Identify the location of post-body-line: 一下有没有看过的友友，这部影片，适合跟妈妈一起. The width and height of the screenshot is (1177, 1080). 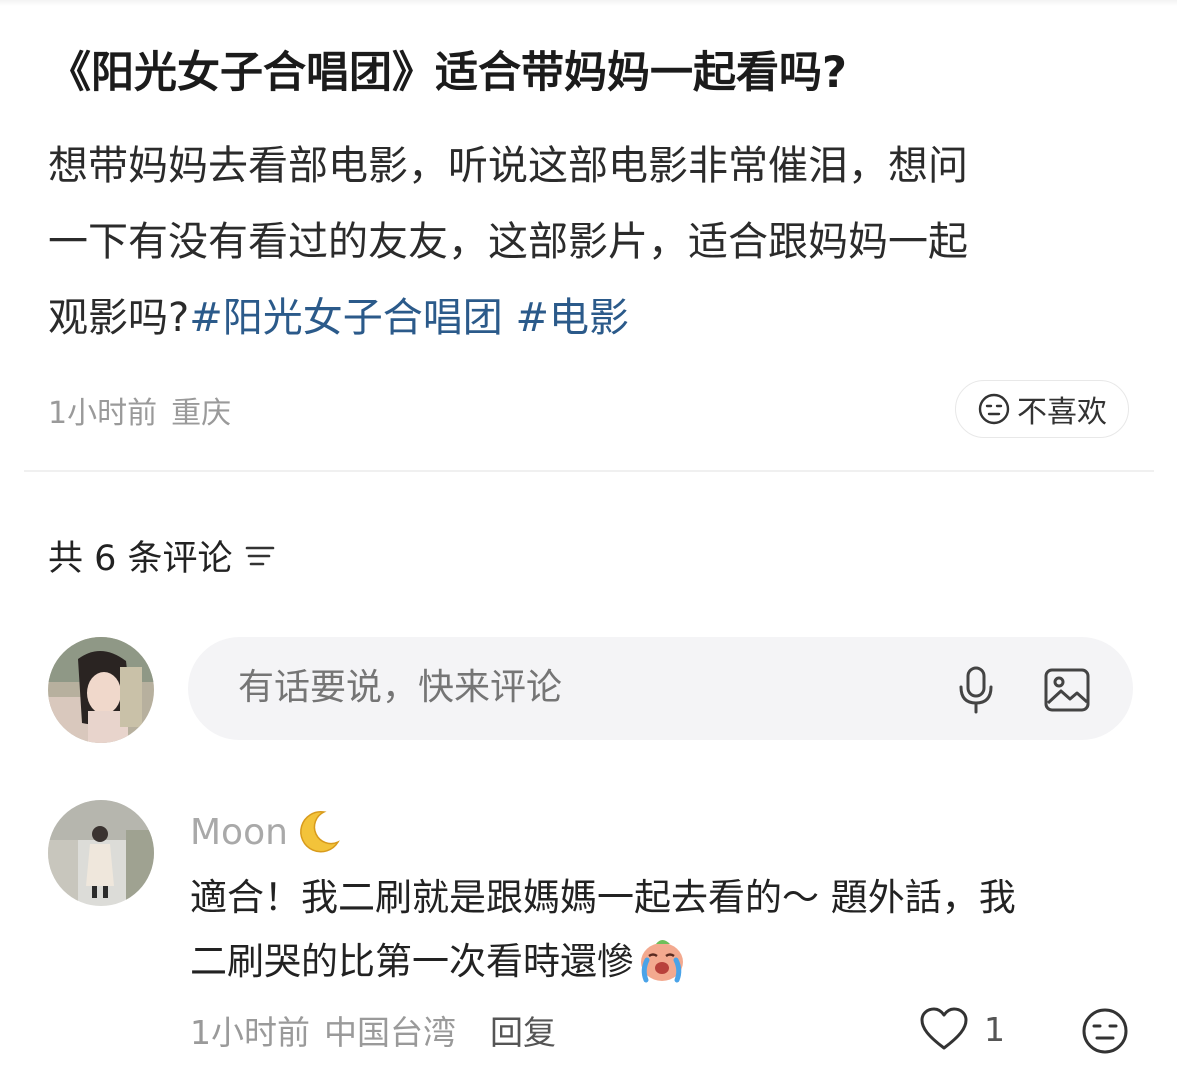
(508, 242).